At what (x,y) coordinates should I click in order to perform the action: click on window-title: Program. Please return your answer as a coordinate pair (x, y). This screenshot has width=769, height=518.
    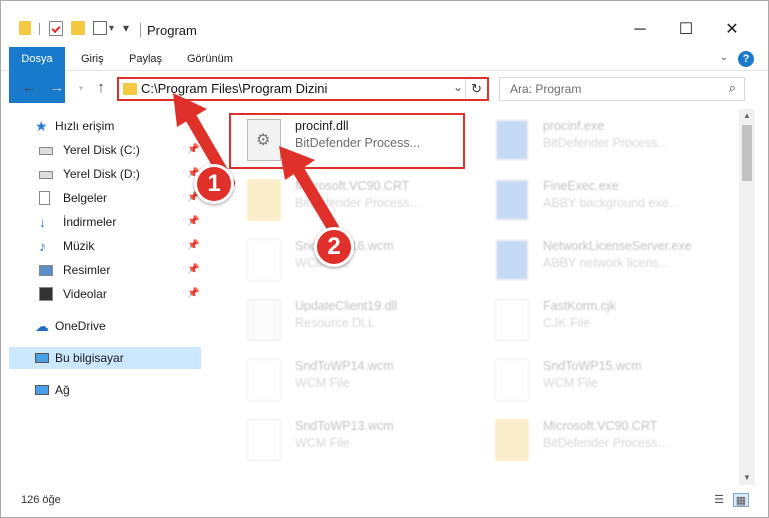
    Looking at the image, I should click on (172, 30).